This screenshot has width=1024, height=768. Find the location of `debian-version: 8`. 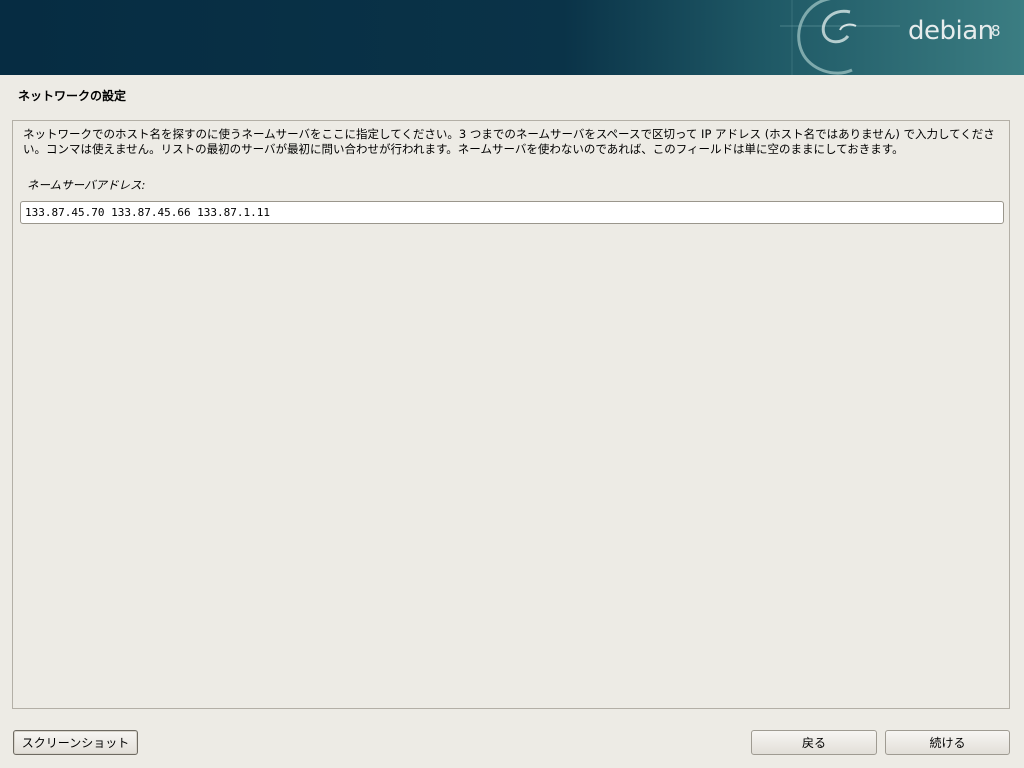

debian-version: 8 is located at coordinates (996, 31).